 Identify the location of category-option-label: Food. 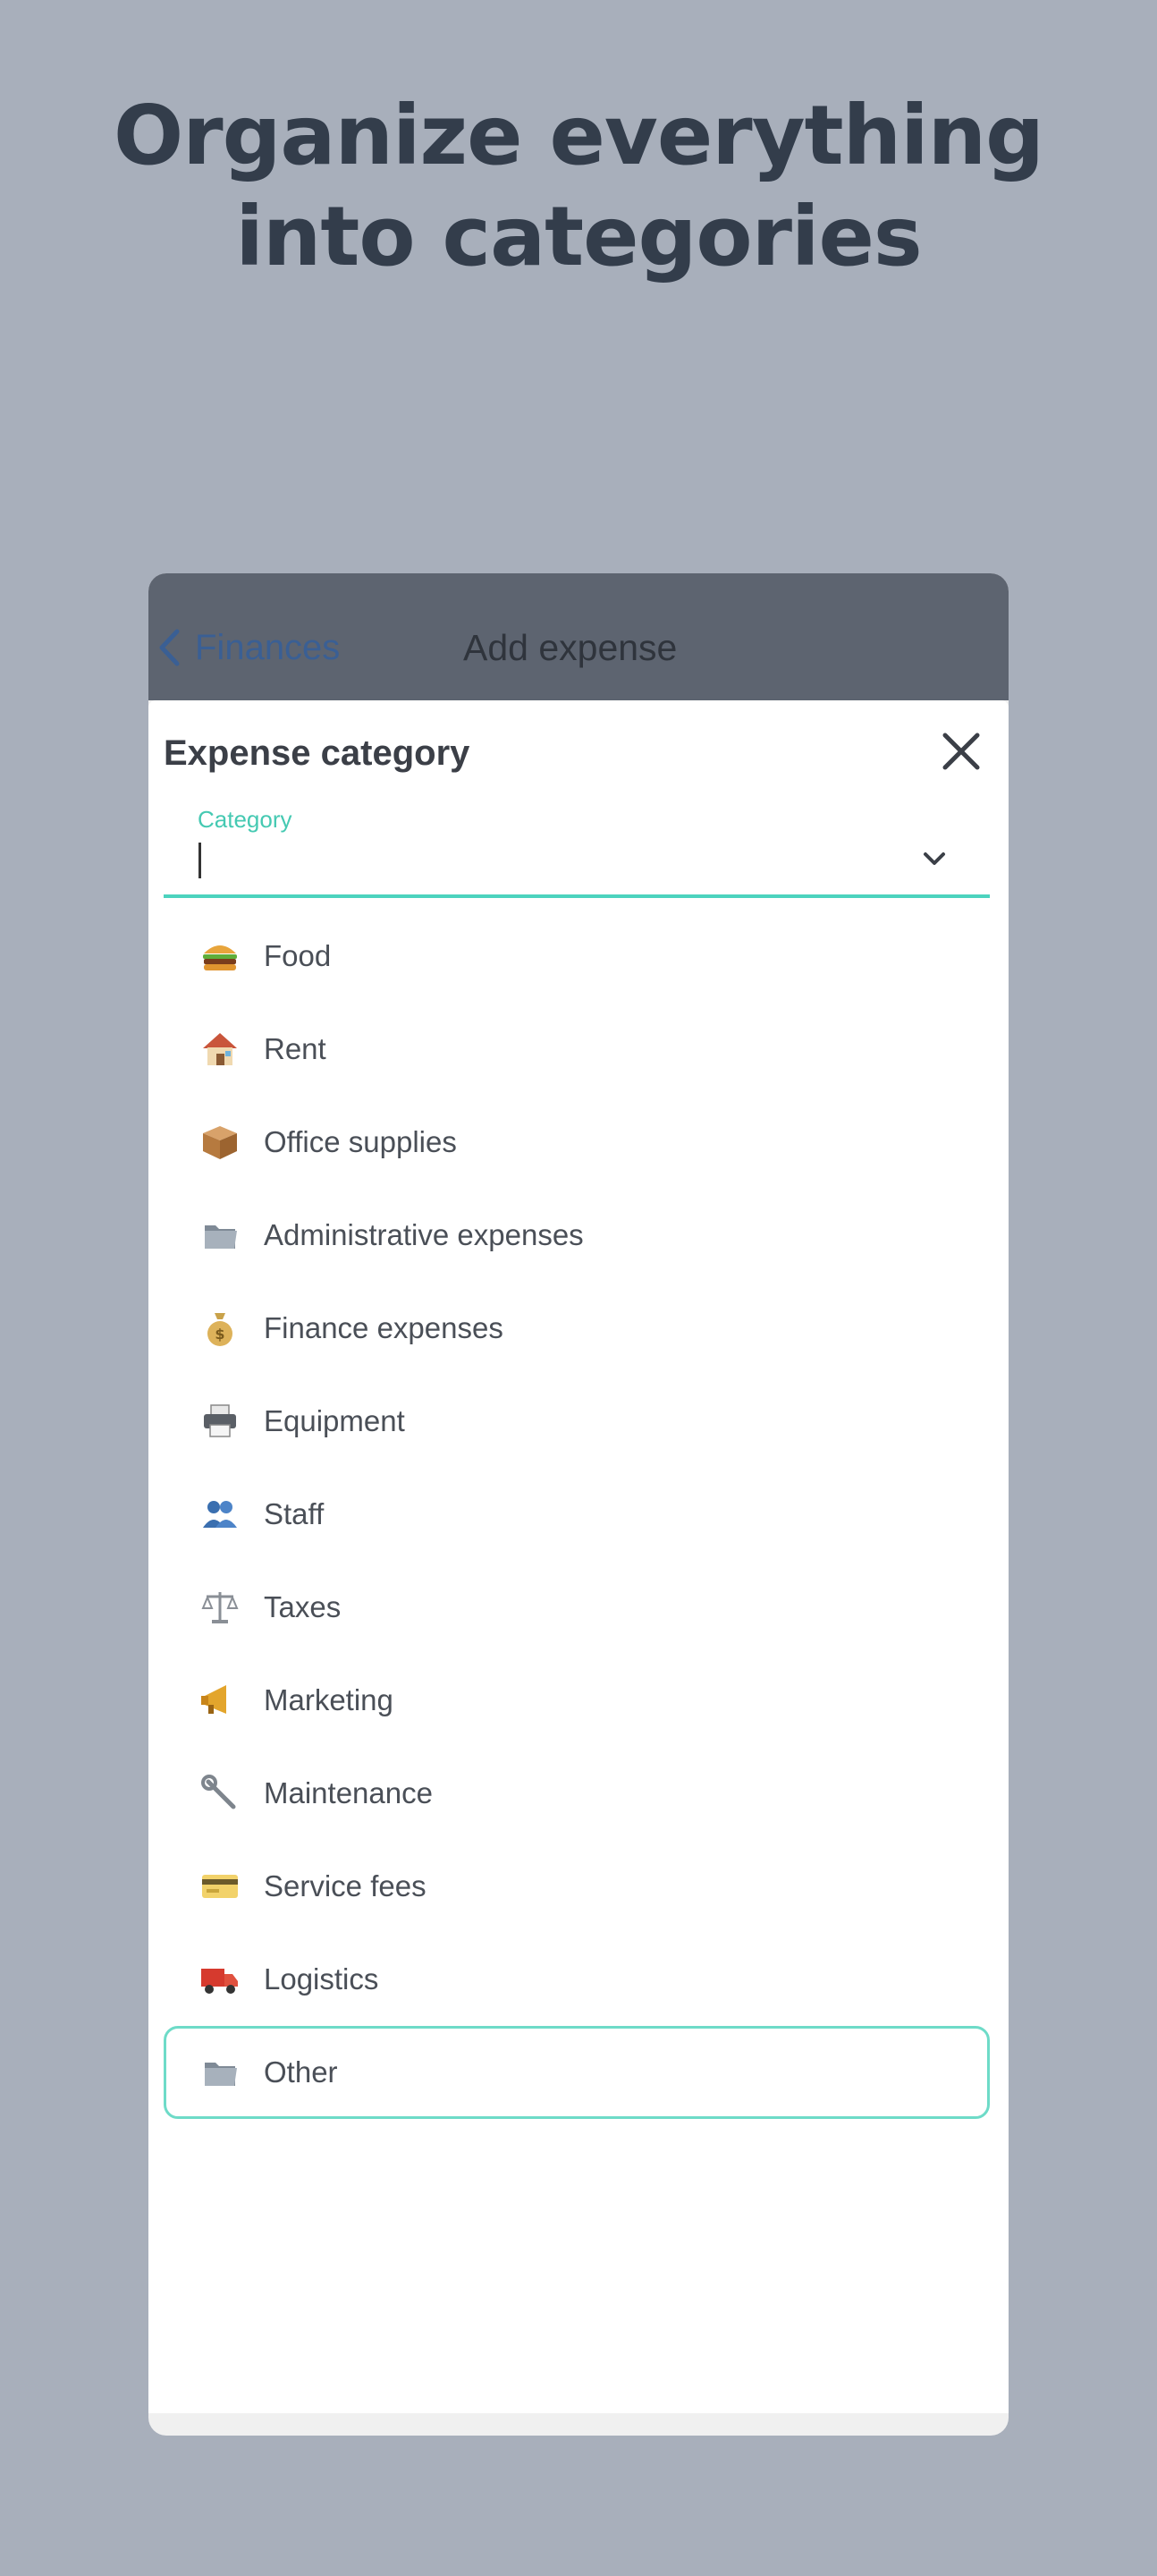
(298, 955).